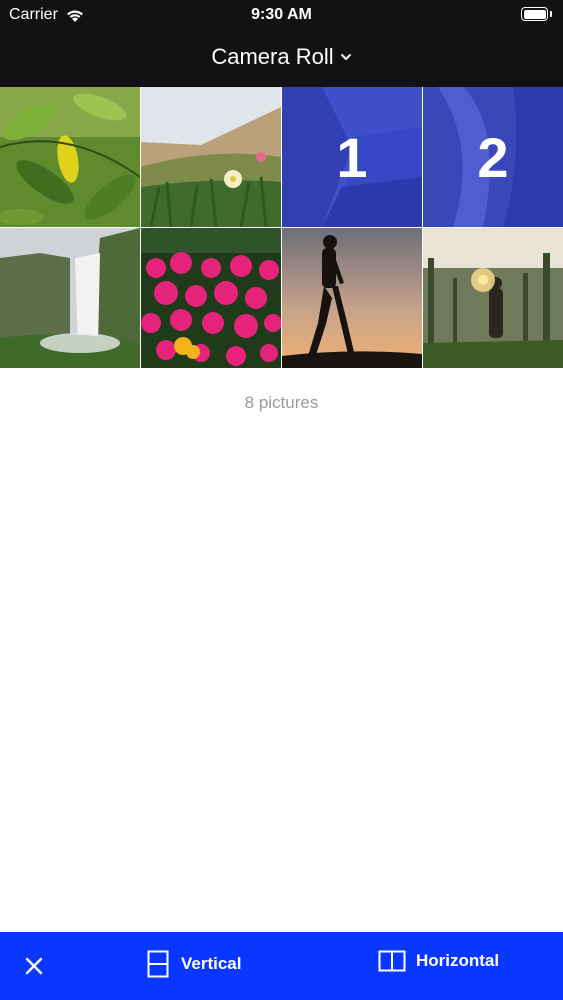 The width and height of the screenshot is (563, 1000). What do you see at coordinates (211, 963) in the screenshot?
I see `vertical-label: Vertical` at bounding box center [211, 963].